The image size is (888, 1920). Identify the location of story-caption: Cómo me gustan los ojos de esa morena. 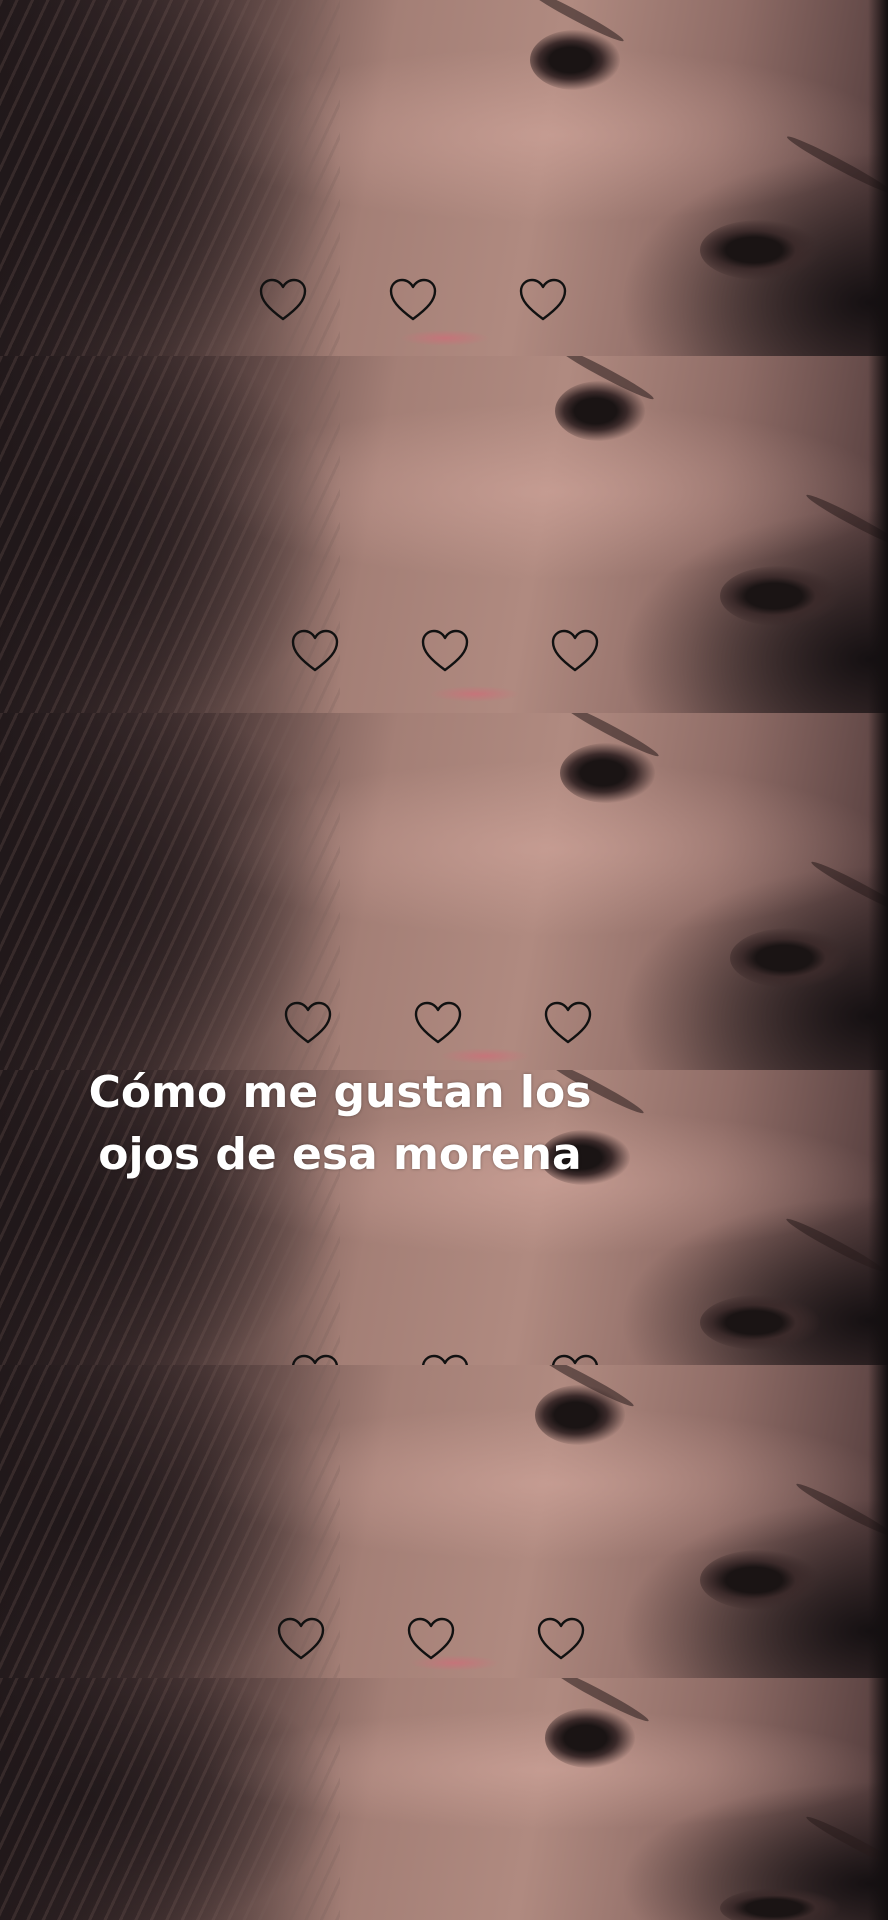
(340, 1124).